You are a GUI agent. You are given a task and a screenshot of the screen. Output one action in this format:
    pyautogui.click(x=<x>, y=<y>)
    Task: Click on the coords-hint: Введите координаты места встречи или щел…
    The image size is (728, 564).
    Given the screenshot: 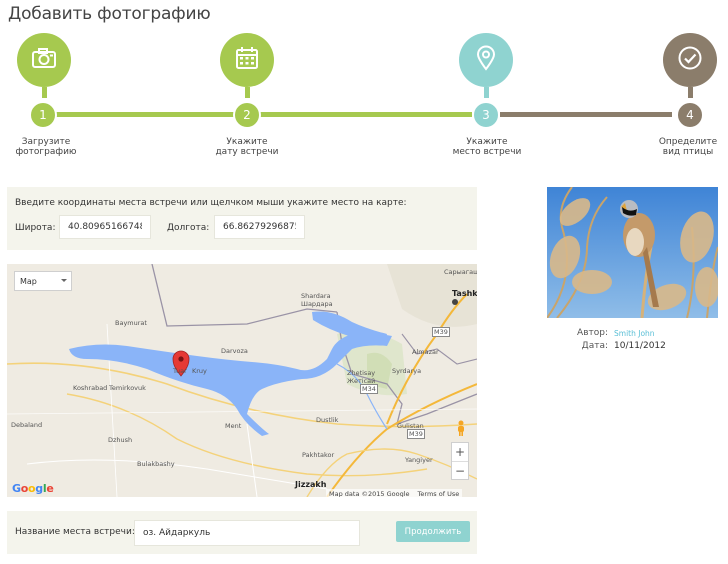 What is the action you would take?
    pyautogui.click(x=211, y=203)
    